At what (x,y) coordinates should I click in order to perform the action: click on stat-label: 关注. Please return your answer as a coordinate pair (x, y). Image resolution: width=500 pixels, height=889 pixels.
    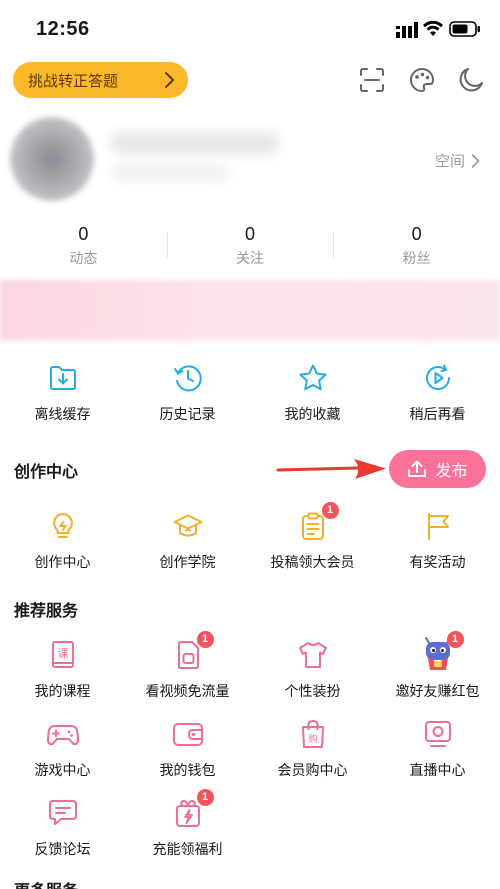
    Looking at the image, I should click on (250, 258).